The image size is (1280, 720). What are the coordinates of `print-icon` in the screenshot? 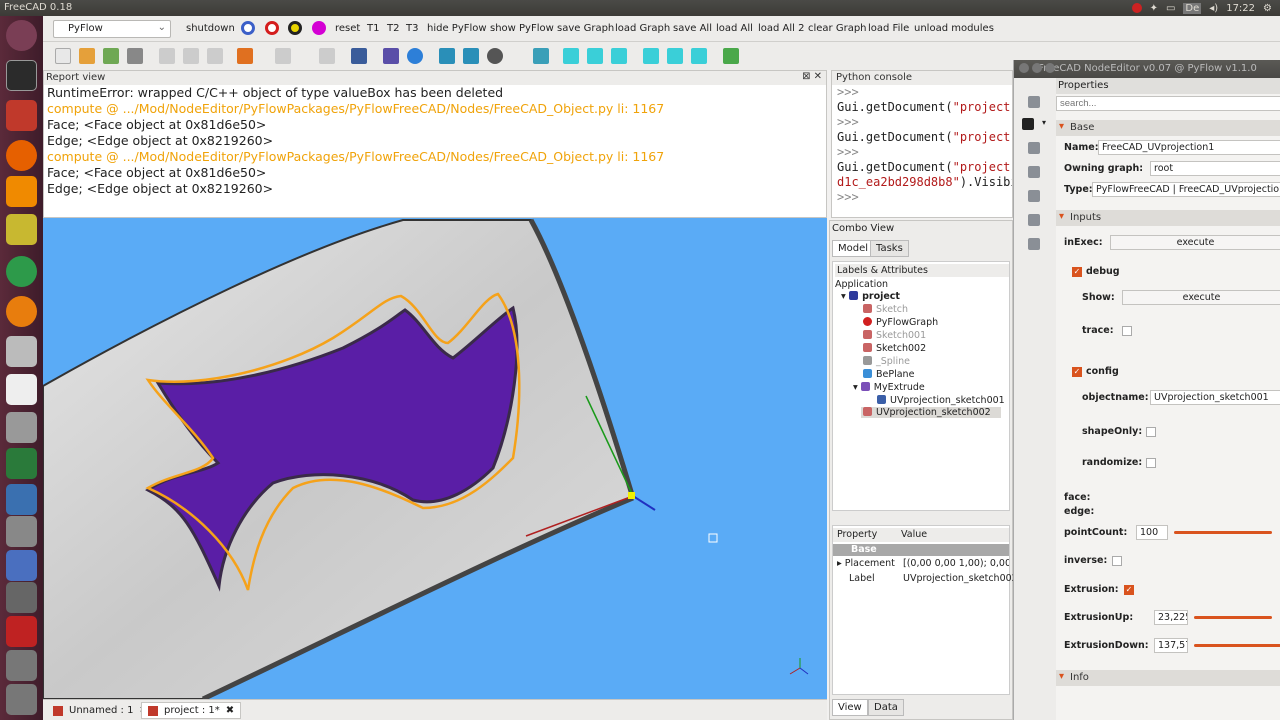 It's located at (135, 56).